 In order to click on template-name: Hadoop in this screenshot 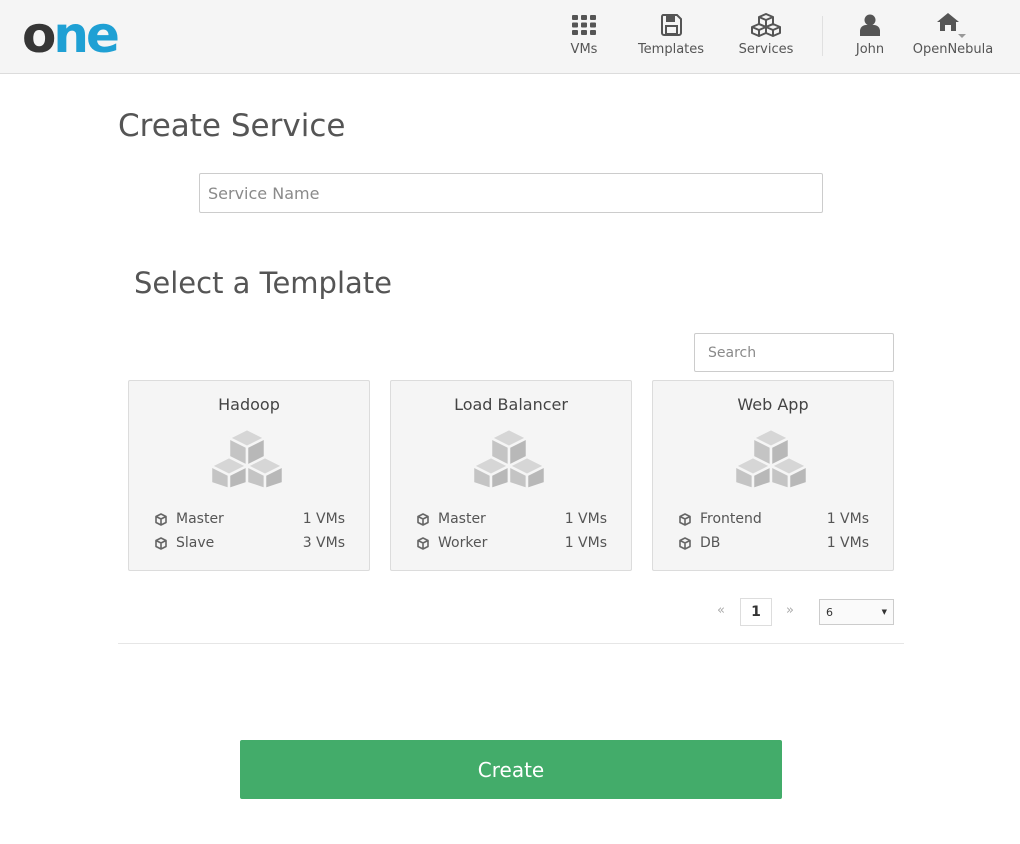, I will do `click(249, 404)`.